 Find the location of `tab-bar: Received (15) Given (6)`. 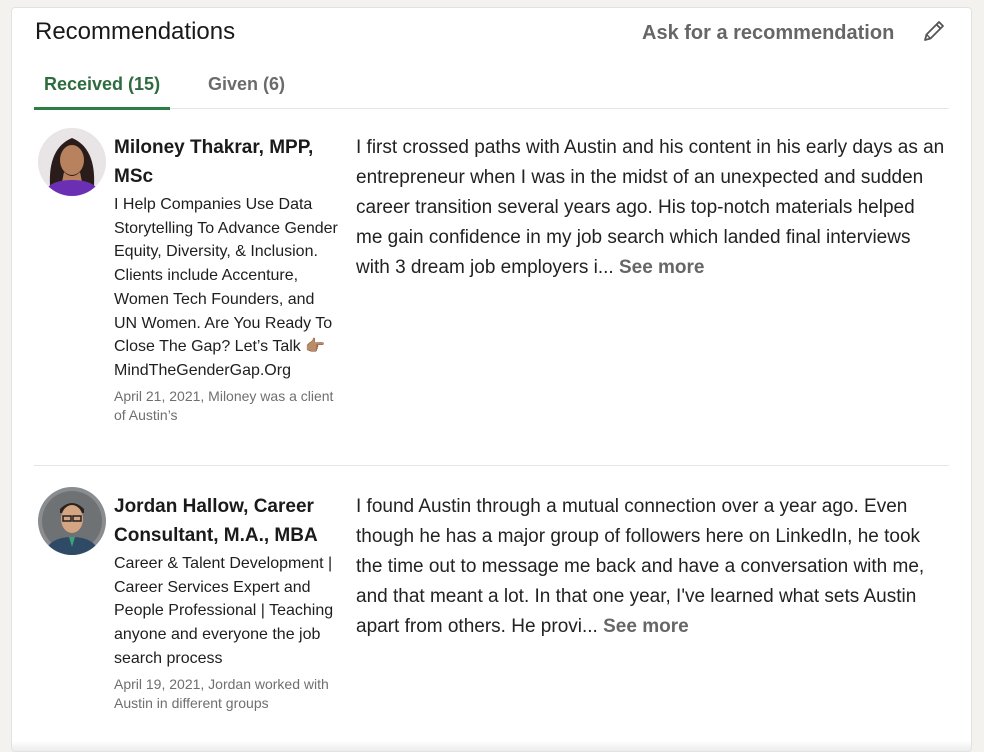

tab-bar: Received (15) Given (6) is located at coordinates (491, 87).